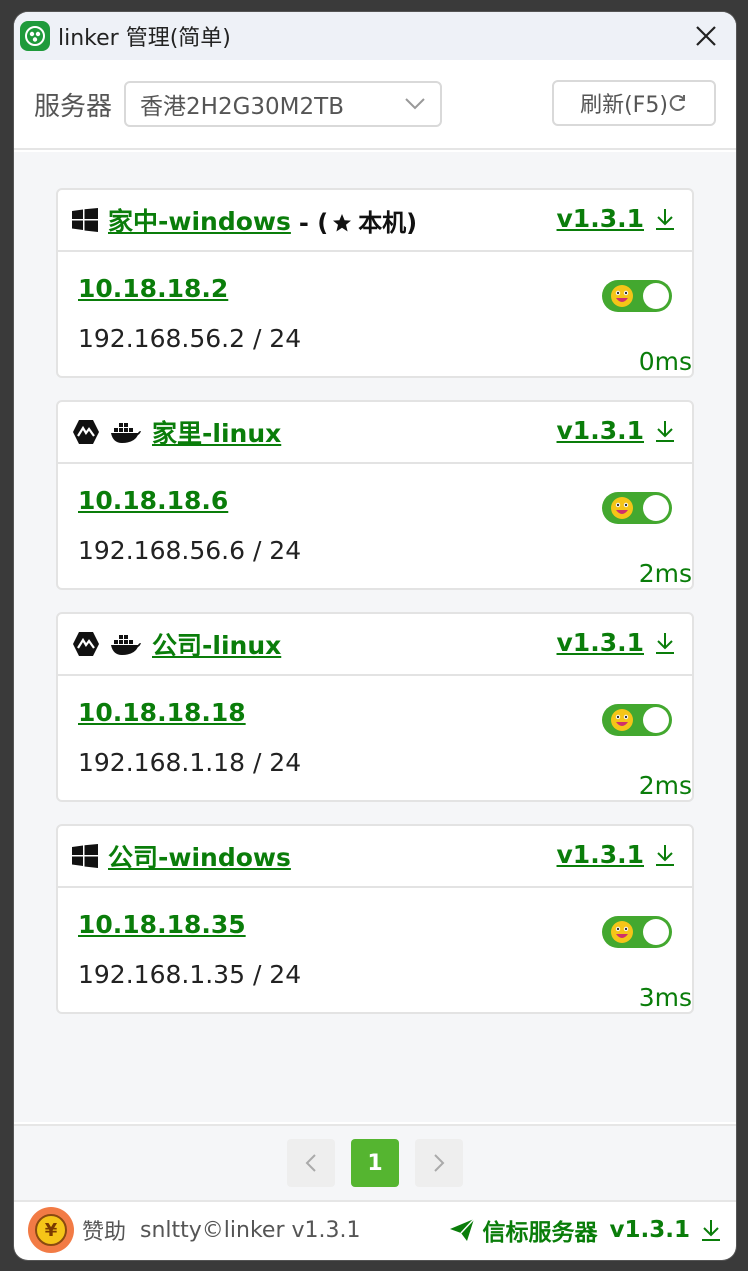  Describe the element at coordinates (190, 974) in the screenshot. I see `lan-address: 192.168.1.35 / 24` at that location.